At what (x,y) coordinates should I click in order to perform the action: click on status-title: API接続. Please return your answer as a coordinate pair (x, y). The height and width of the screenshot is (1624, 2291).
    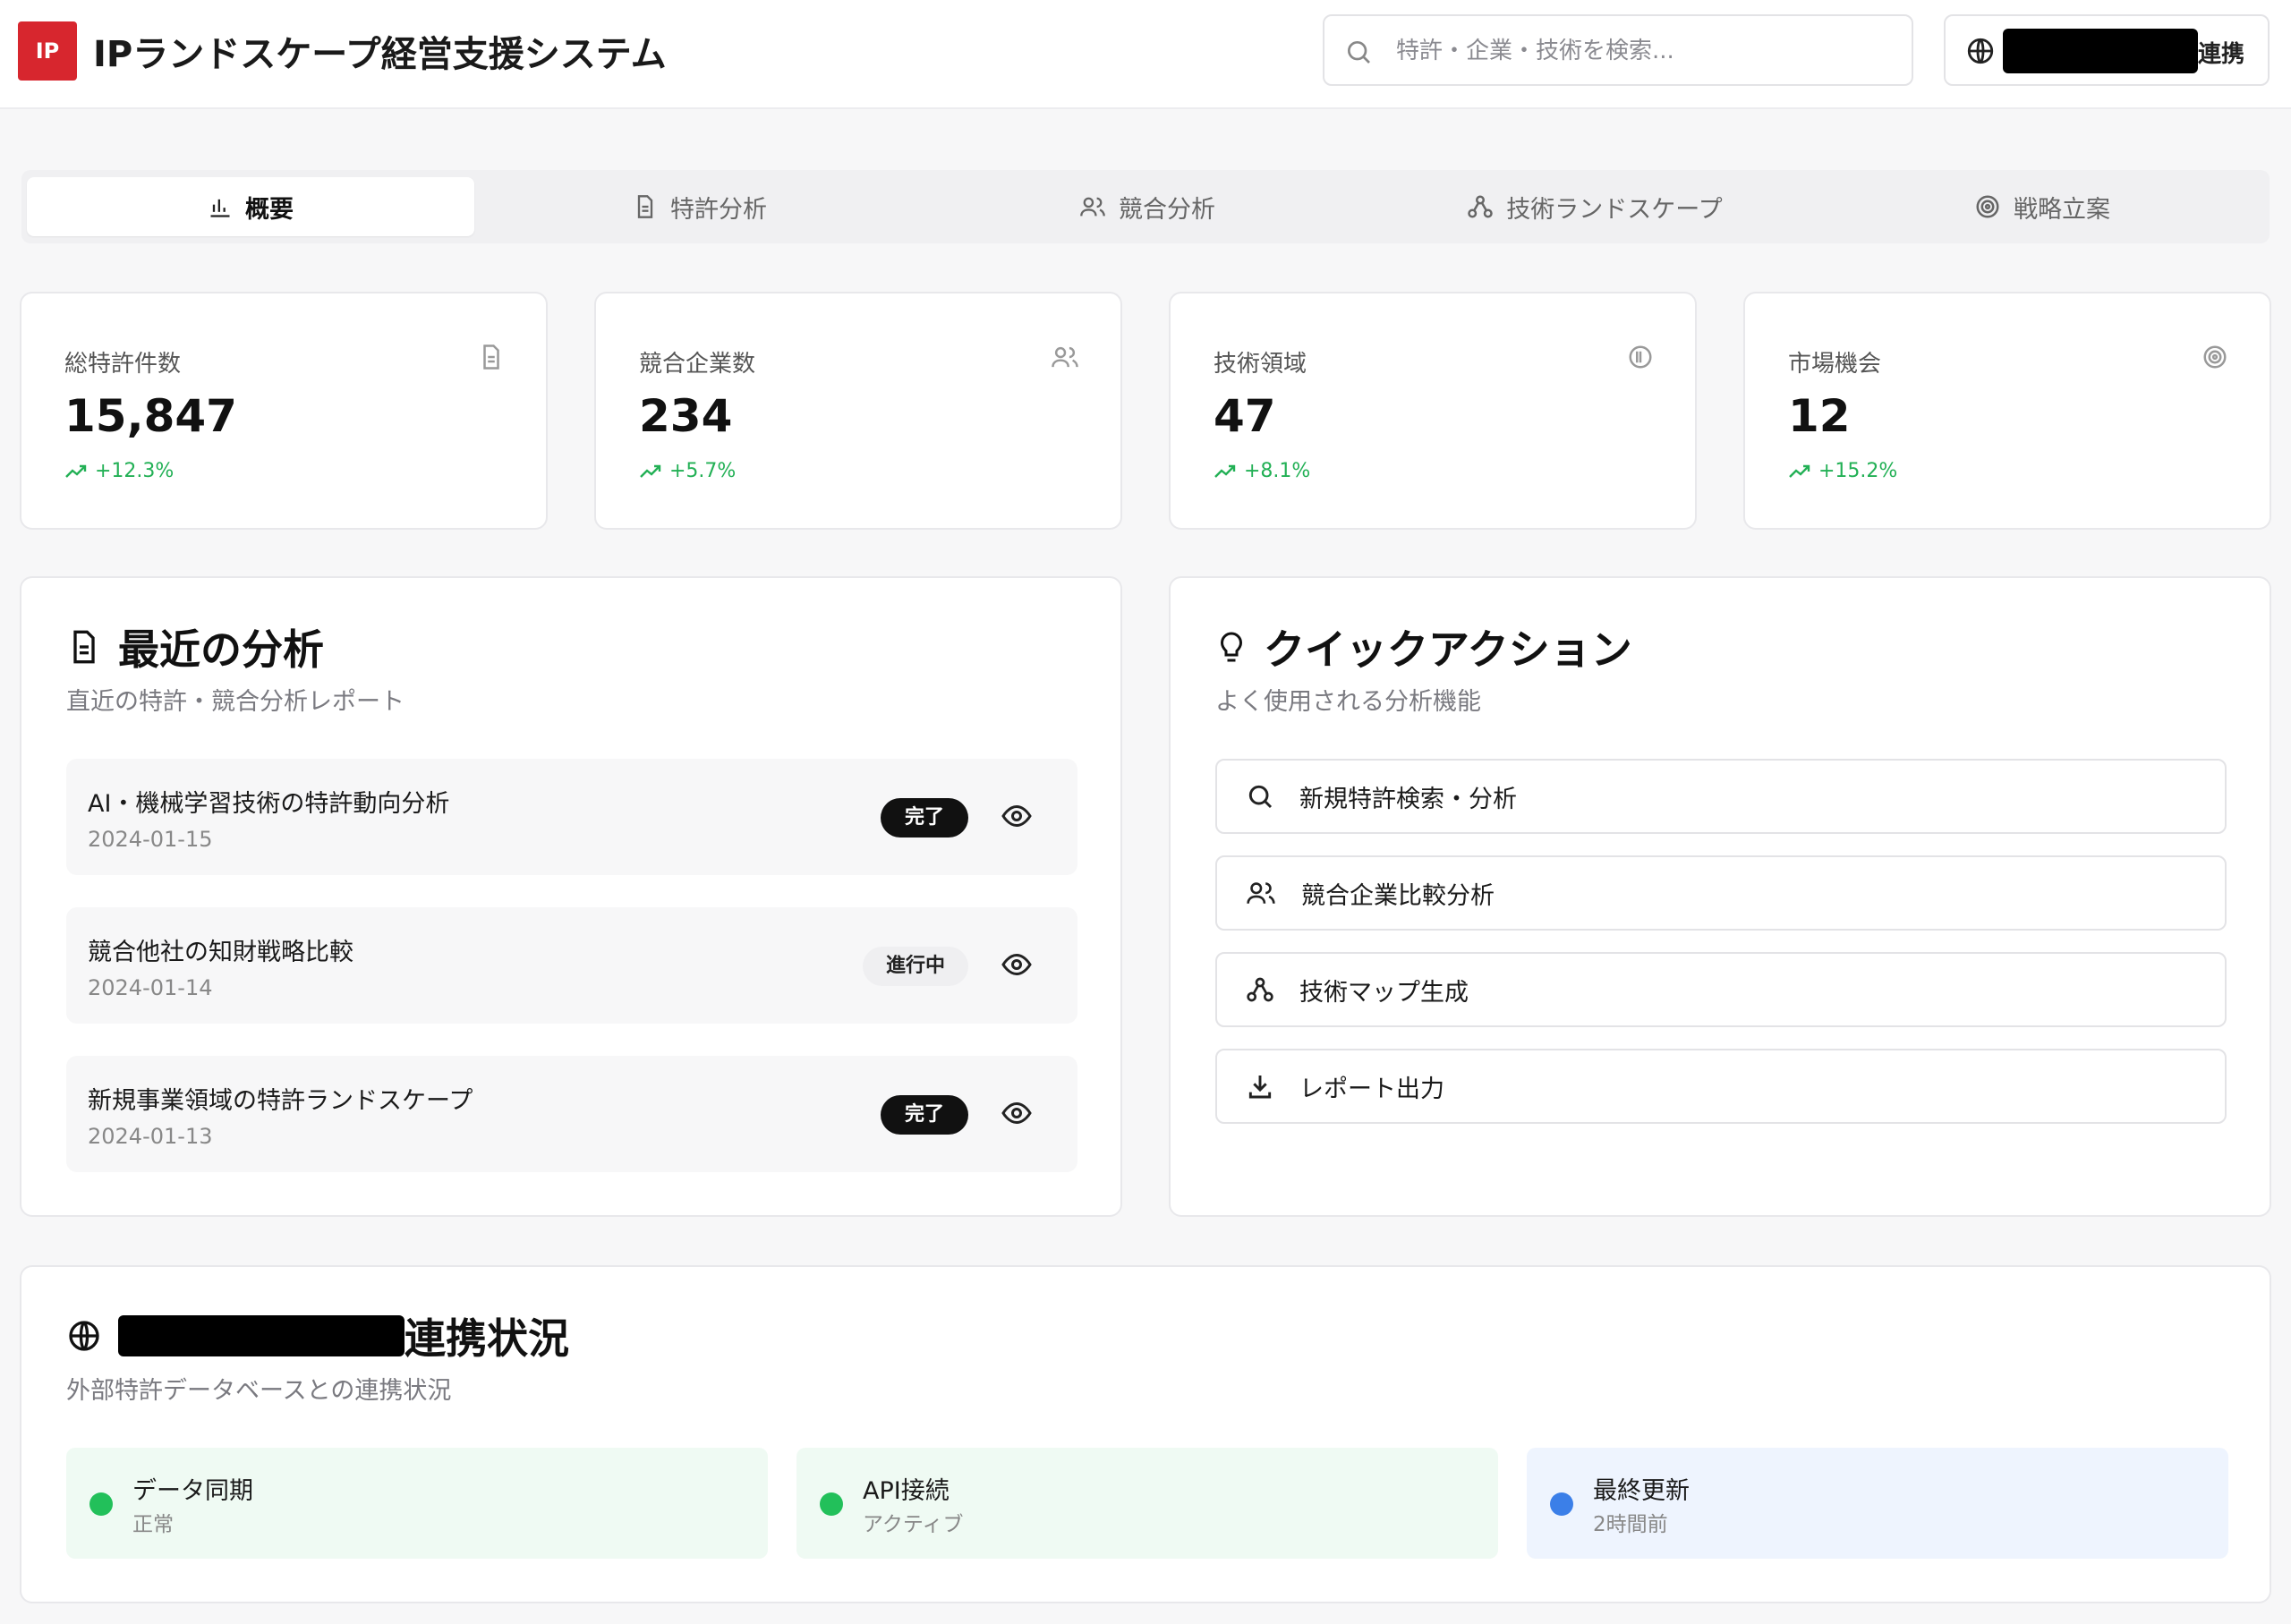
    Looking at the image, I should click on (906, 1491).